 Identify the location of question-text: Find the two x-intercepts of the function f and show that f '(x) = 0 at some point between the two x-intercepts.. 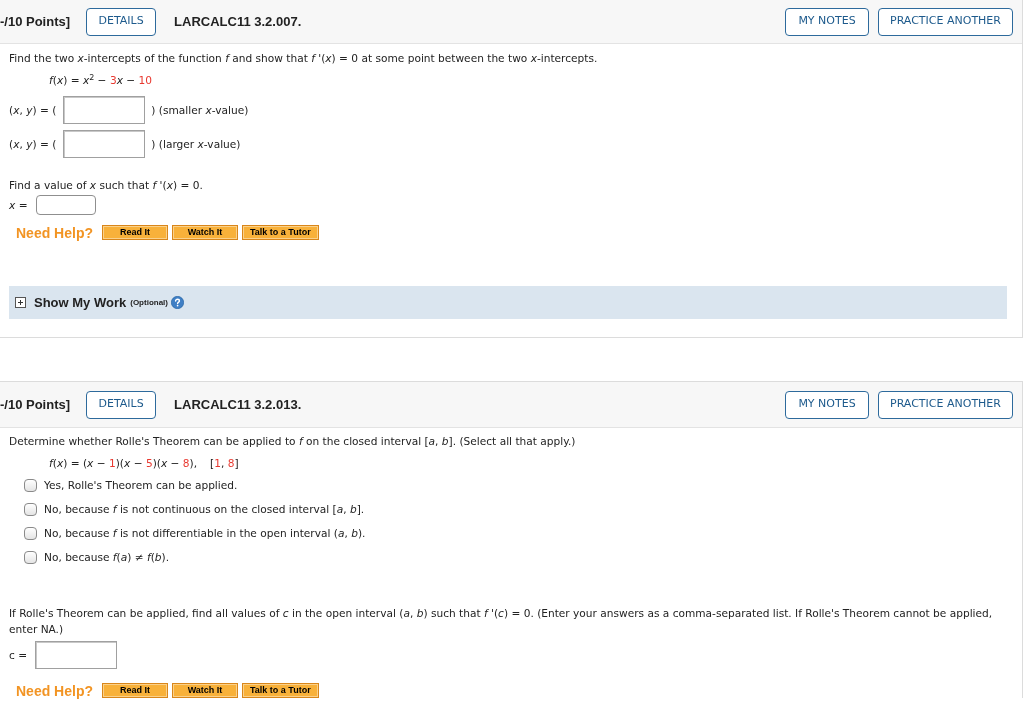
(304, 58).